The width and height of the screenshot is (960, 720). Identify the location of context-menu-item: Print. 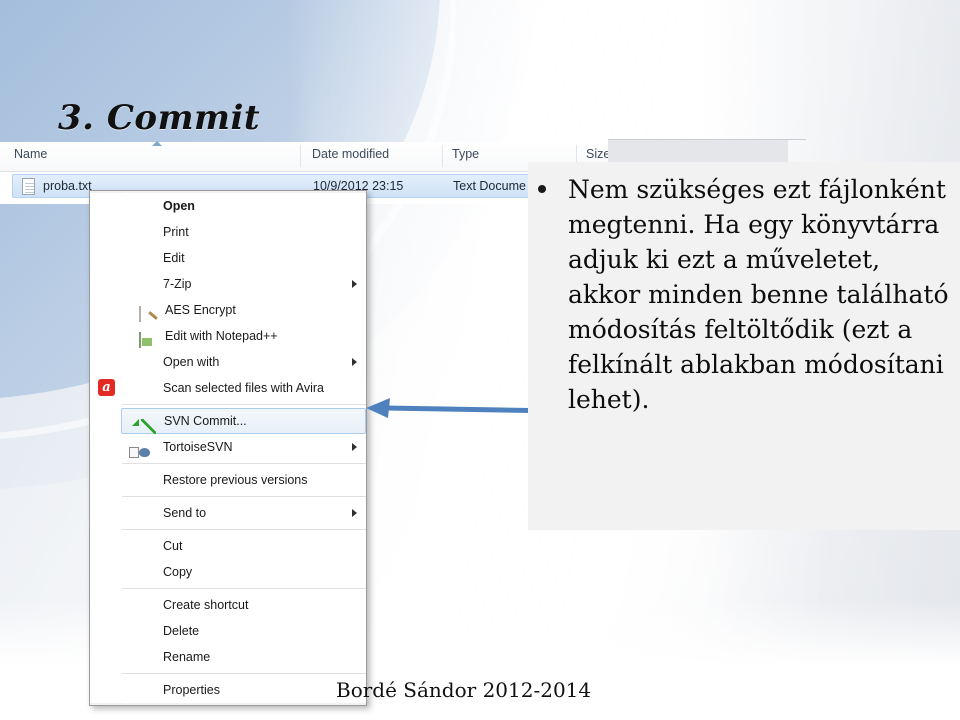
(244, 232).